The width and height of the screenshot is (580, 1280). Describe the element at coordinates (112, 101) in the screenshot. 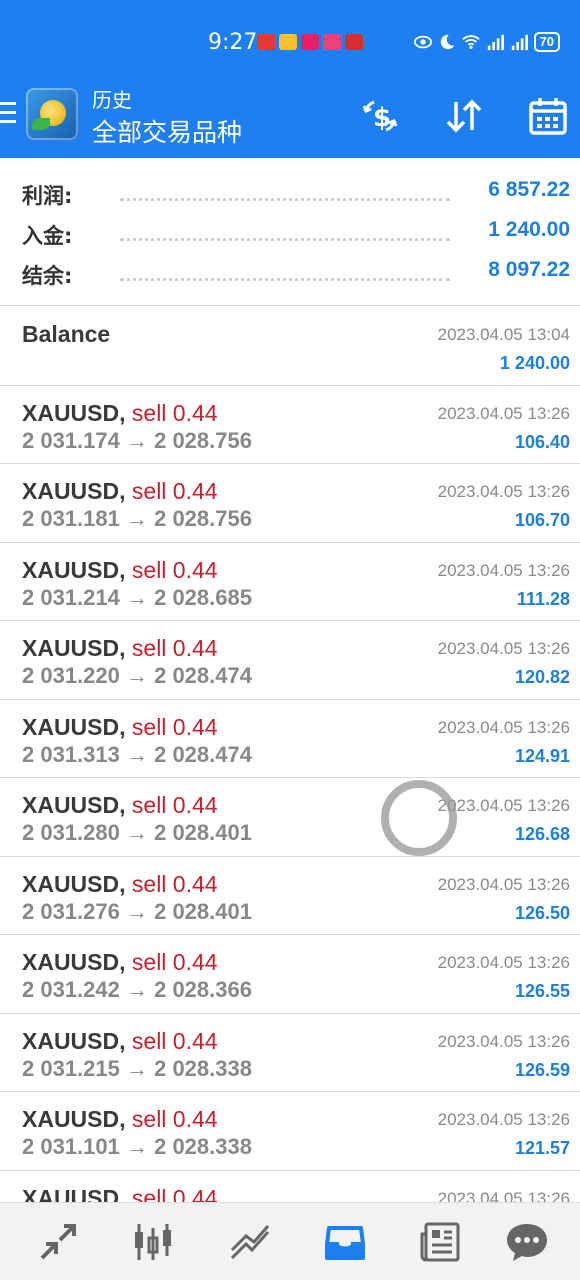

I see `page-title: 历史` at that location.